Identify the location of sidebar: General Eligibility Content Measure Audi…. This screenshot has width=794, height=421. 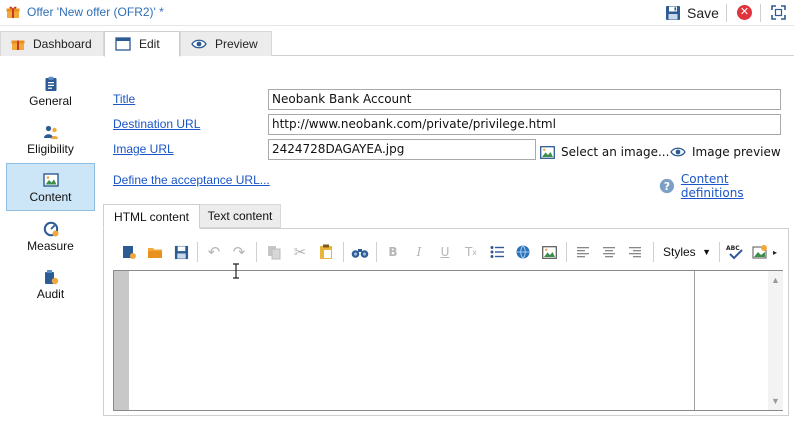
(52, 241).